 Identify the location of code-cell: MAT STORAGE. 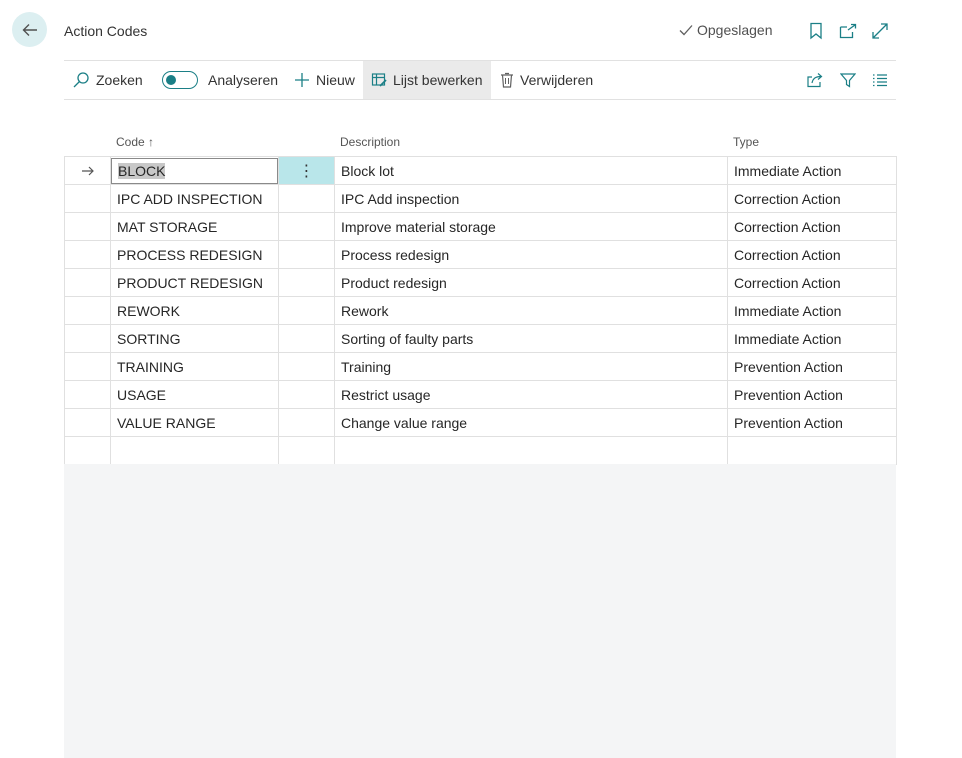
(194, 226).